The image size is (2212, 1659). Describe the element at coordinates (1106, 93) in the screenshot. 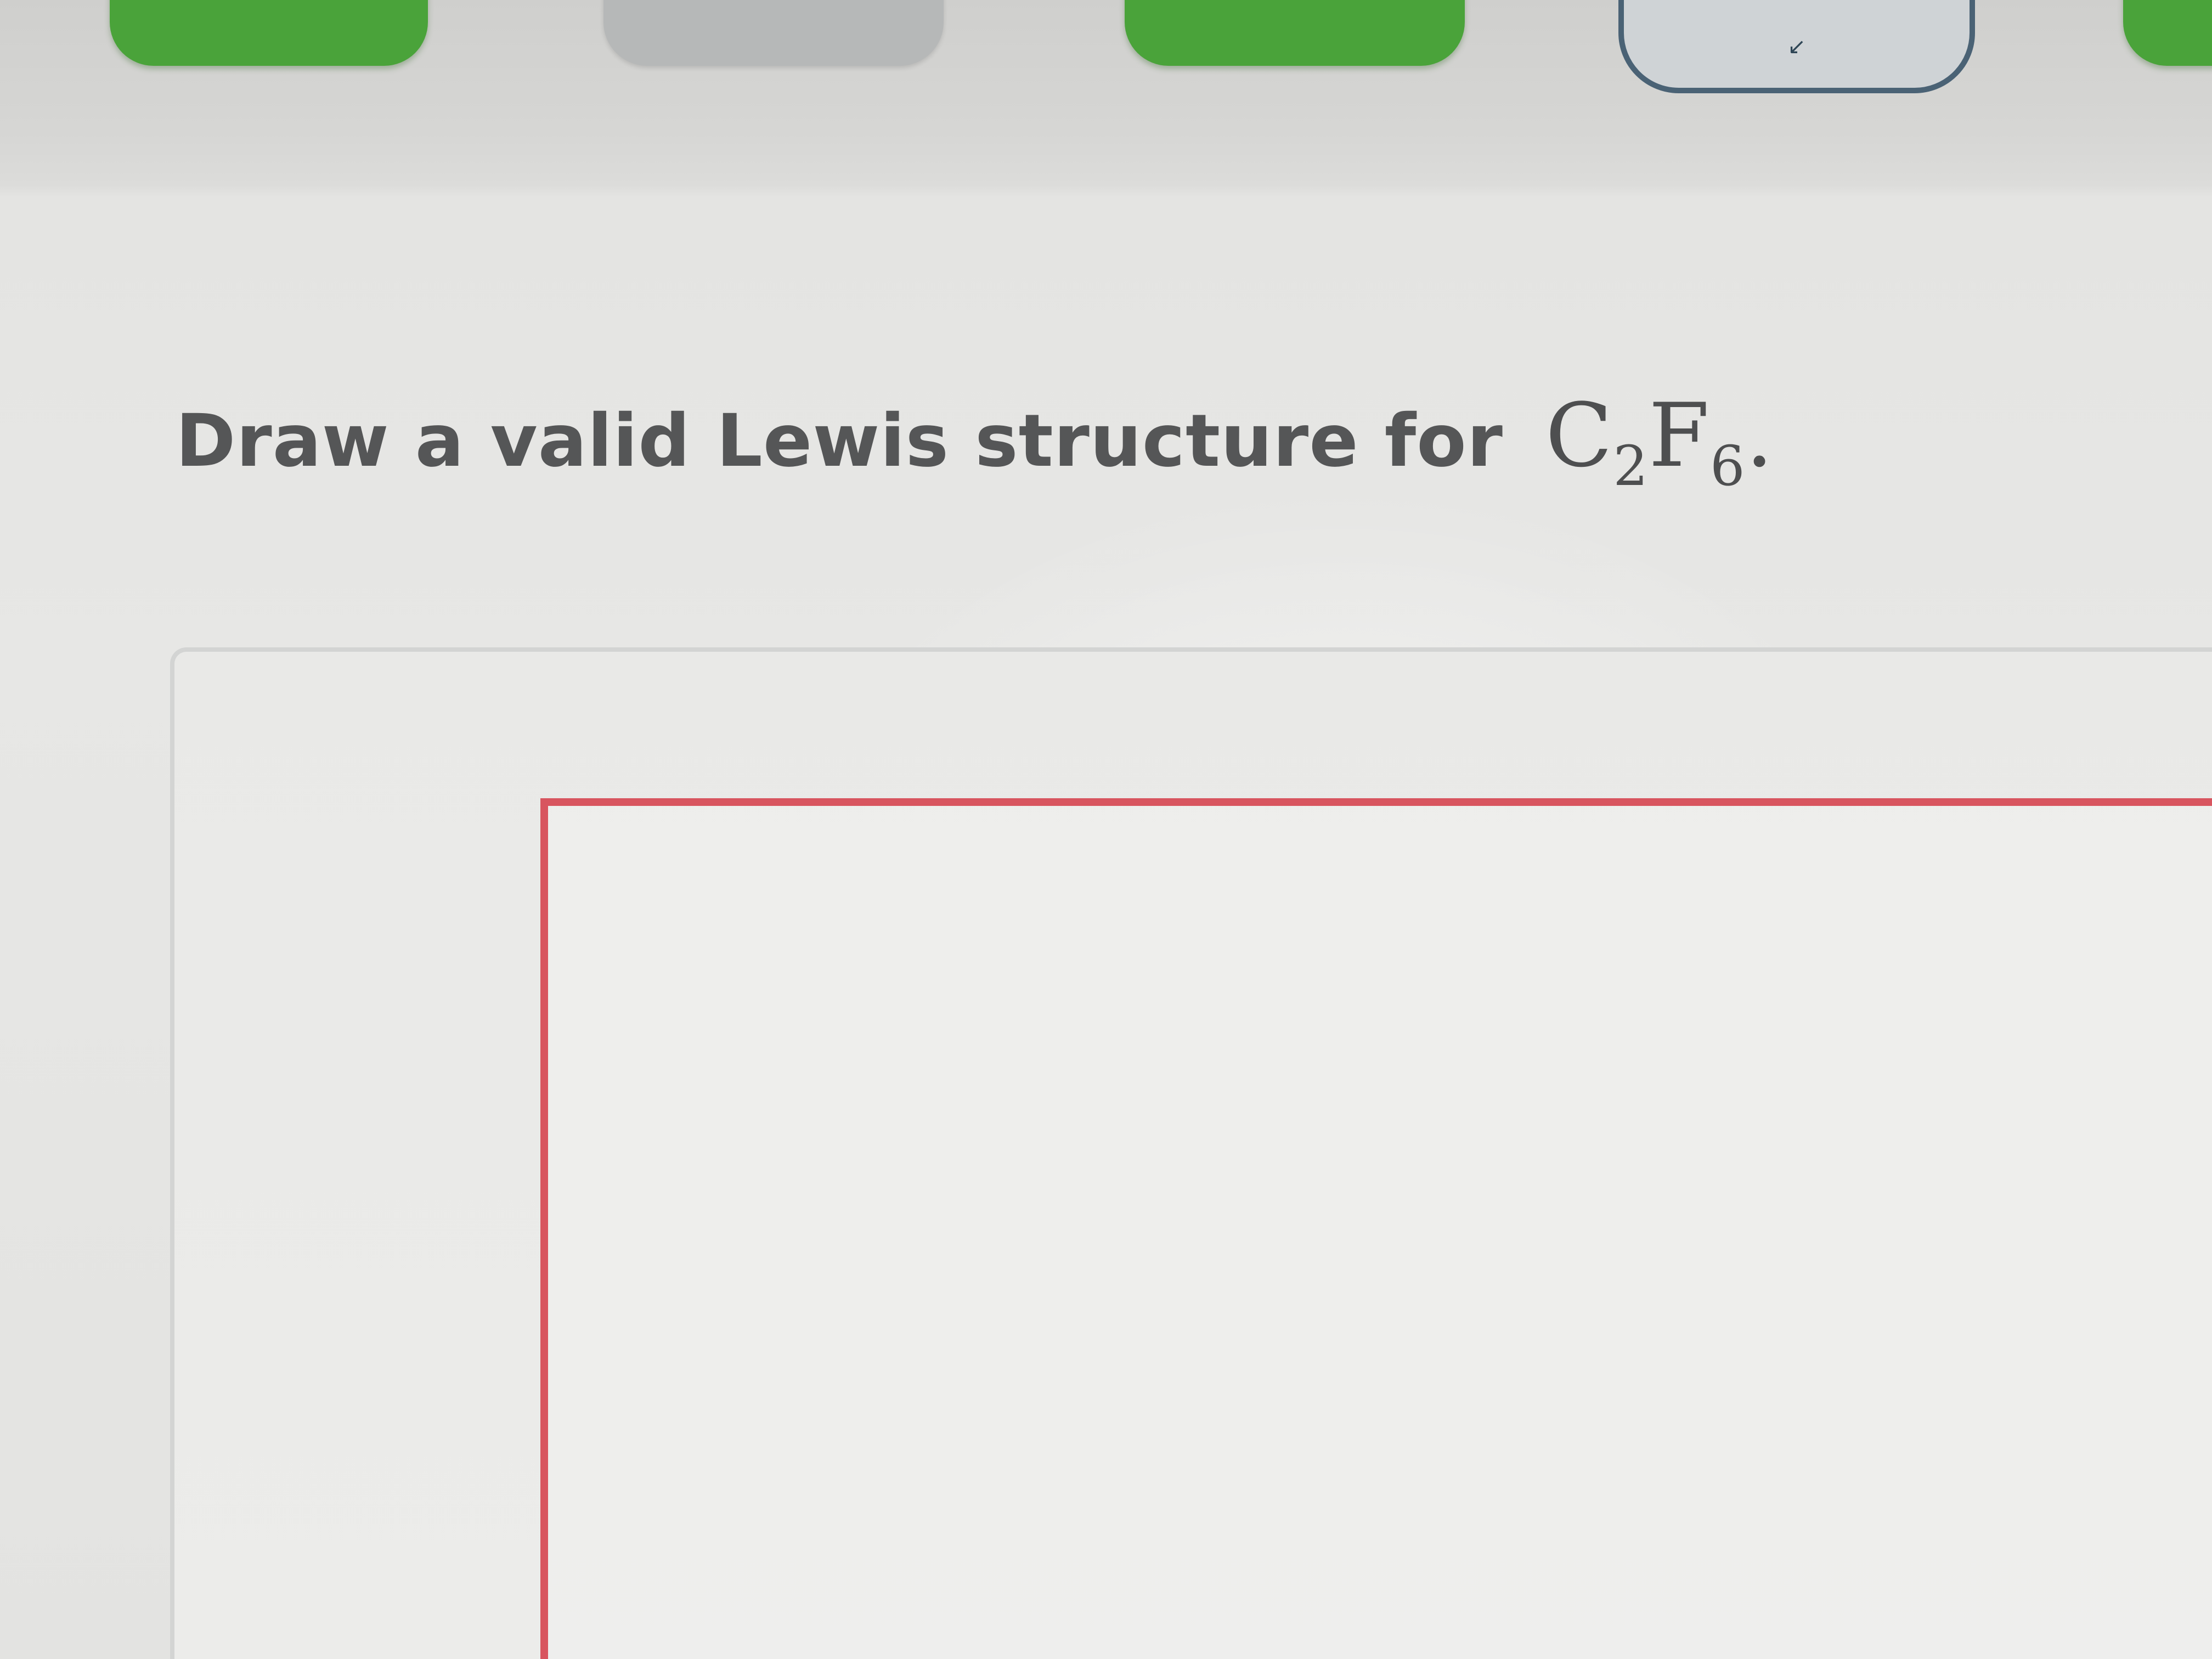

I see `toolbar: ↙` at that location.